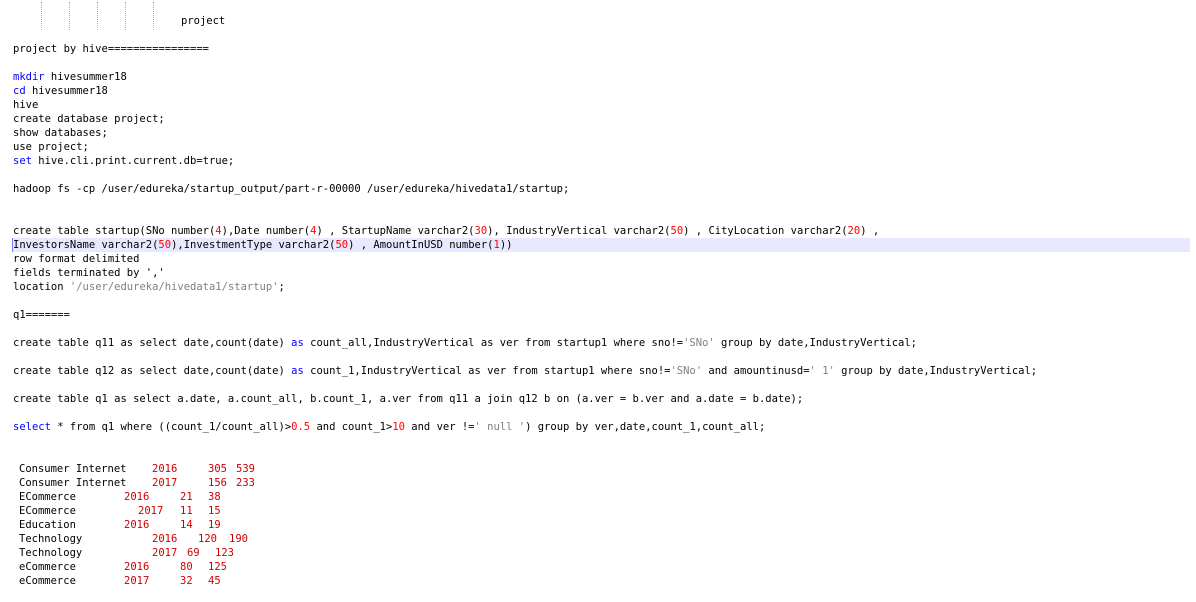 The height and width of the screenshot is (602, 1196). Describe the element at coordinates (85, 77) in the screenshot. I see `mkdir-arg: hivesummer18` at that location.